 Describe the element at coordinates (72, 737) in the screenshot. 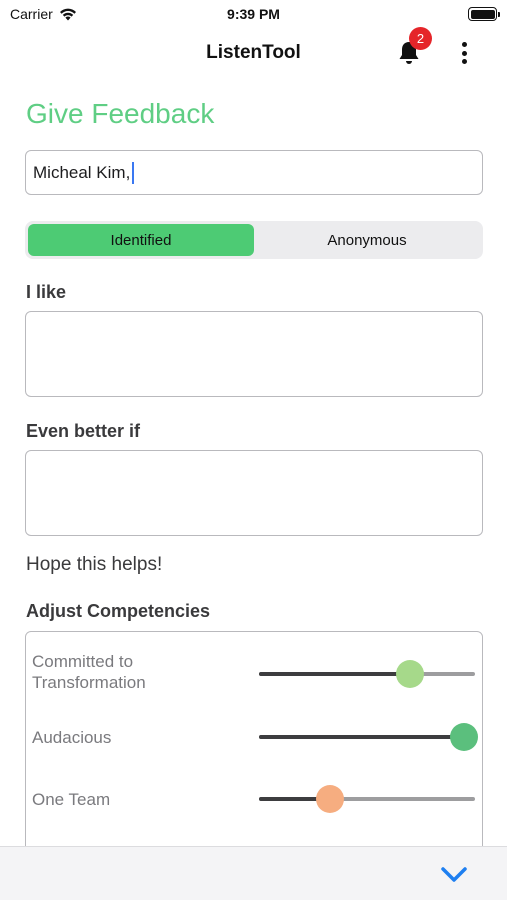

I see `competency-name: Audacious` at that location.